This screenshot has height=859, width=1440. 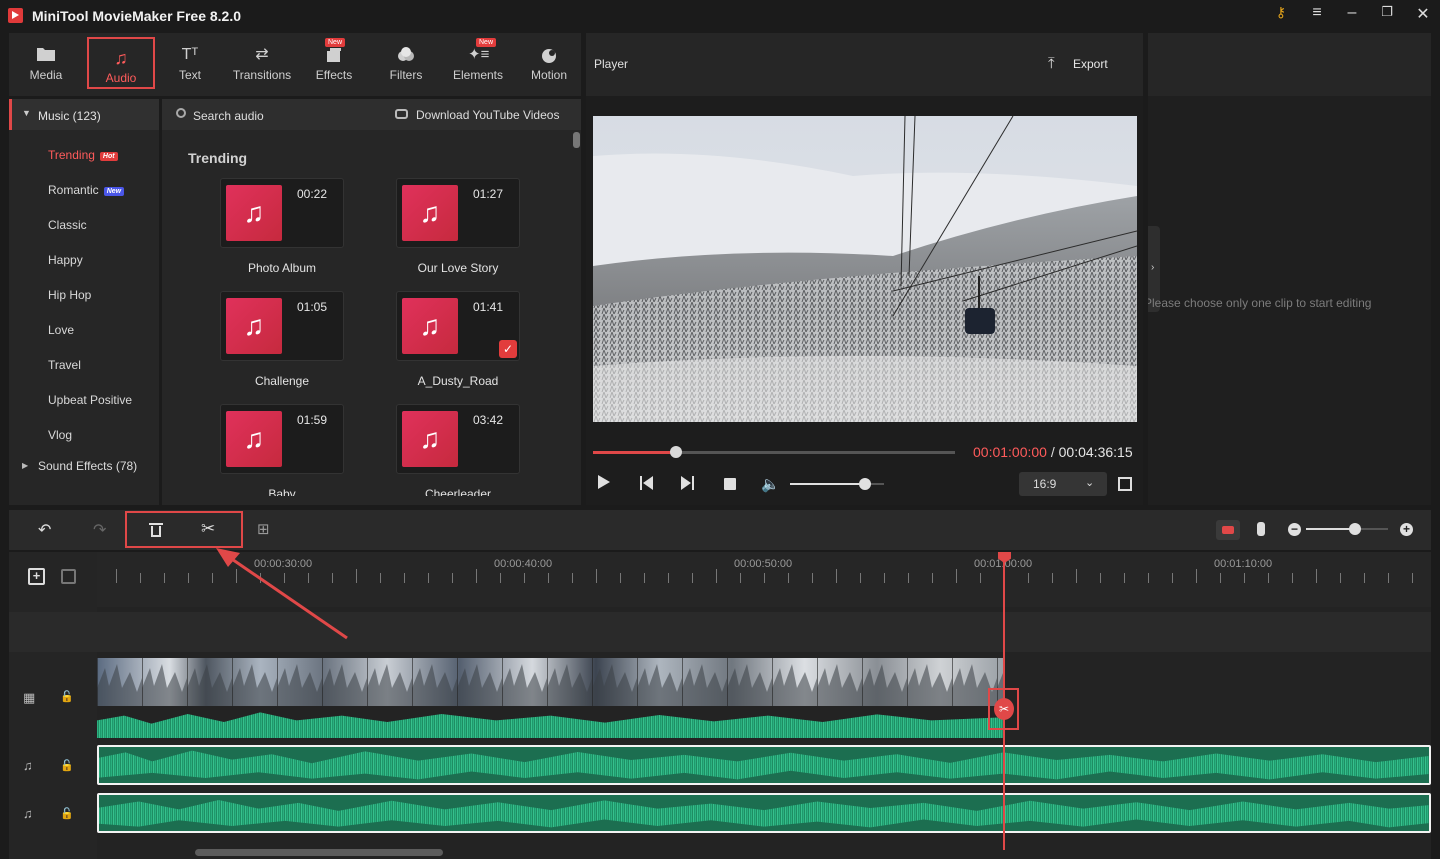 I want to click on minimize-icon: –, so click(x=1352, y=16).